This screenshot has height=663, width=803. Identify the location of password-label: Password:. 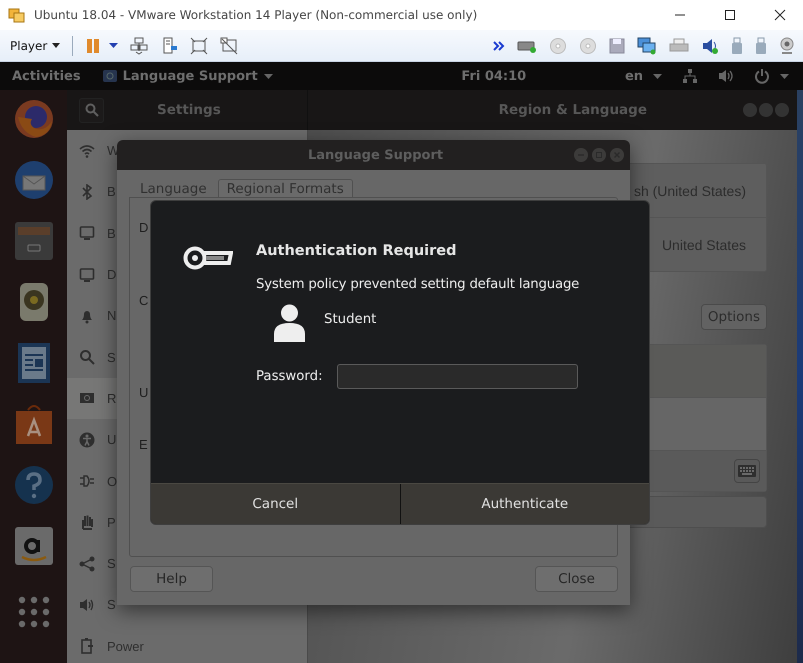
(289, 376).